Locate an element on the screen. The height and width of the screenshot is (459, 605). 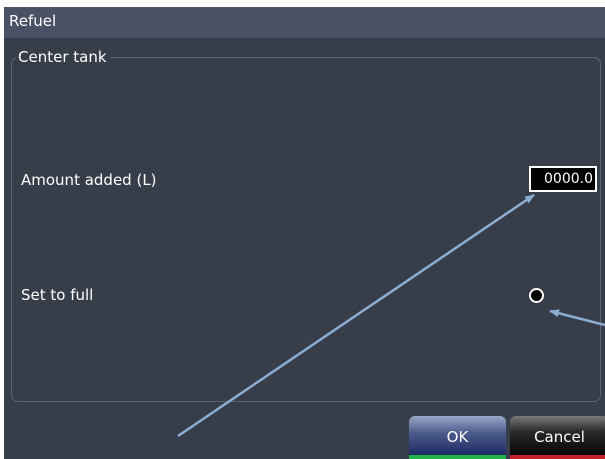
set-to-full-radio is located at coordinates (536, 295).